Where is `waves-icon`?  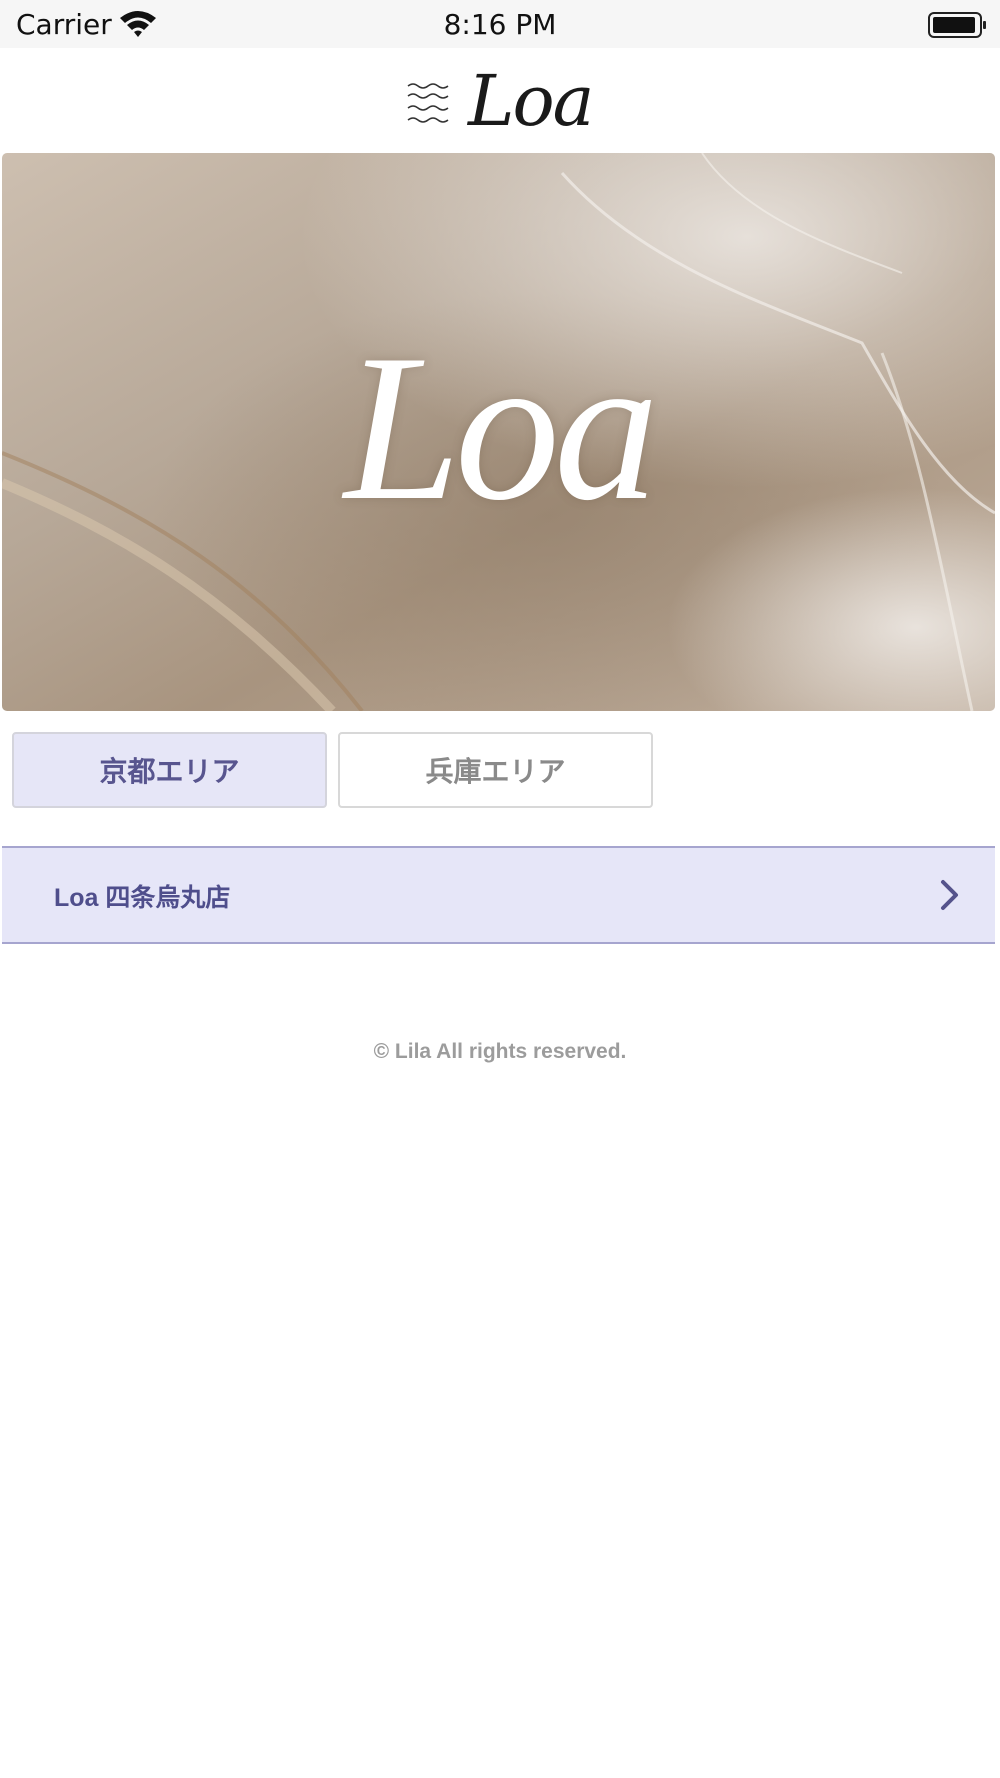
waves-icon is located at coordinates (428, 105).